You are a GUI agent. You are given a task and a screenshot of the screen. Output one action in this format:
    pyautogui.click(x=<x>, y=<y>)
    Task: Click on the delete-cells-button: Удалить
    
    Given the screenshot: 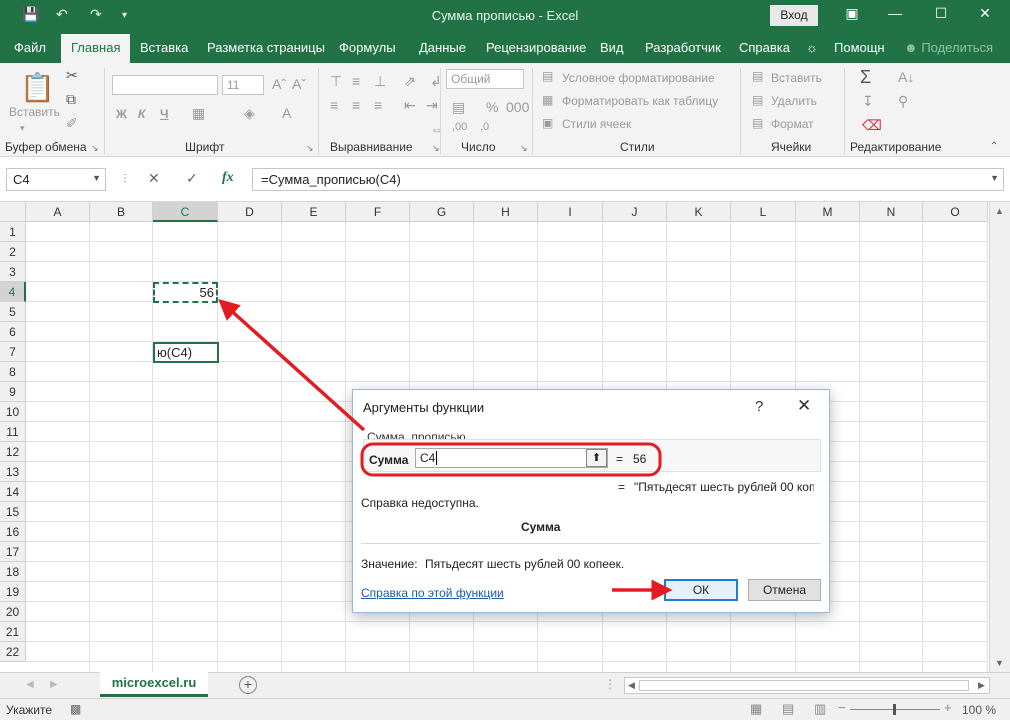 What is the action you would take?
    pyautogui.click(x=794, y=101)
    